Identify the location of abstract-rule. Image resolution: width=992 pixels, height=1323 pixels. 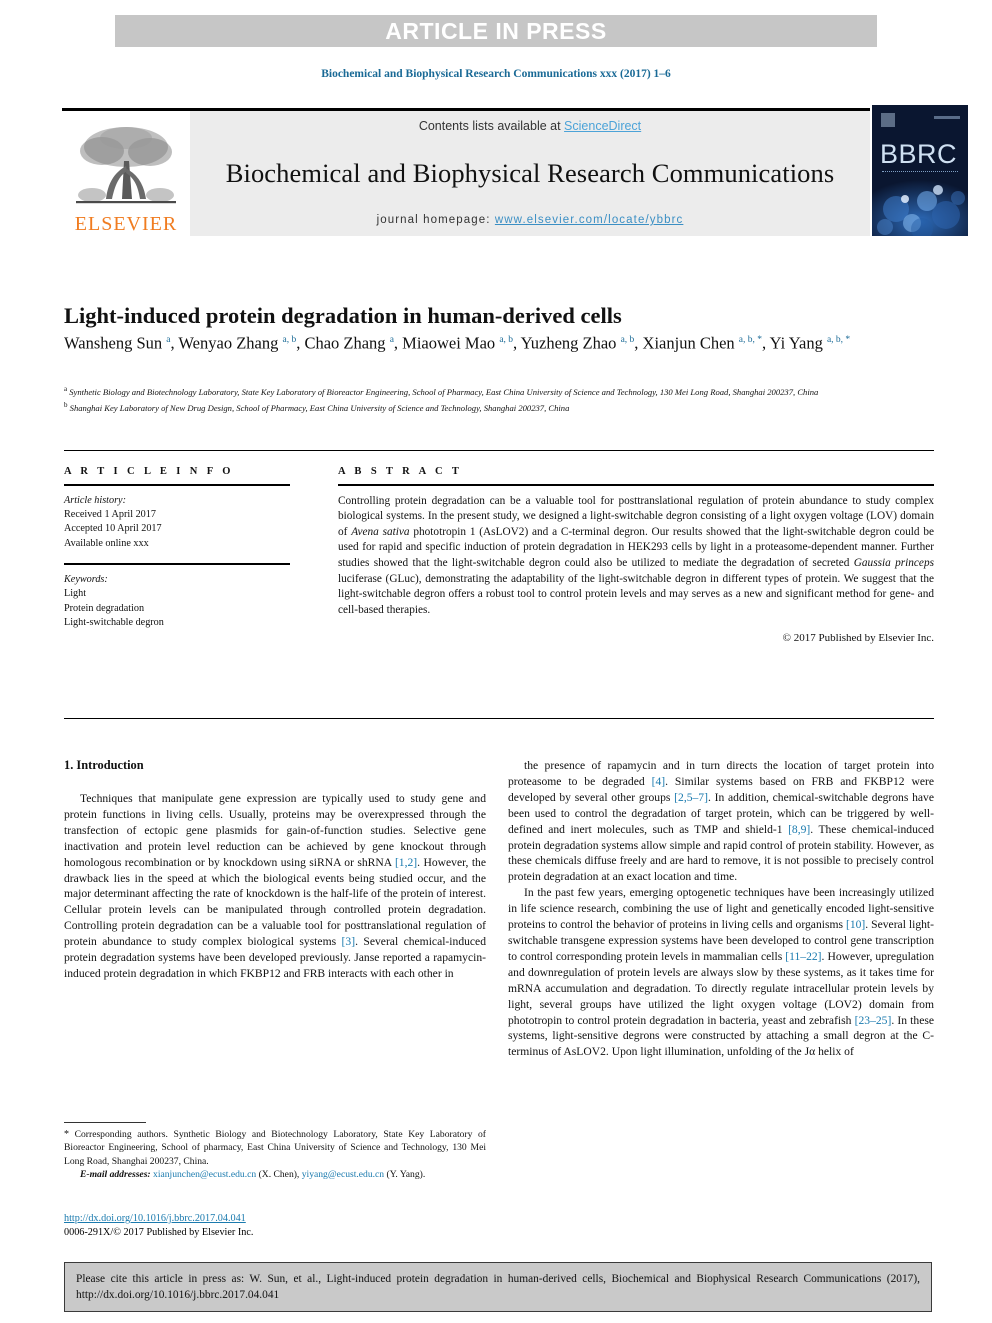
(636, 485).